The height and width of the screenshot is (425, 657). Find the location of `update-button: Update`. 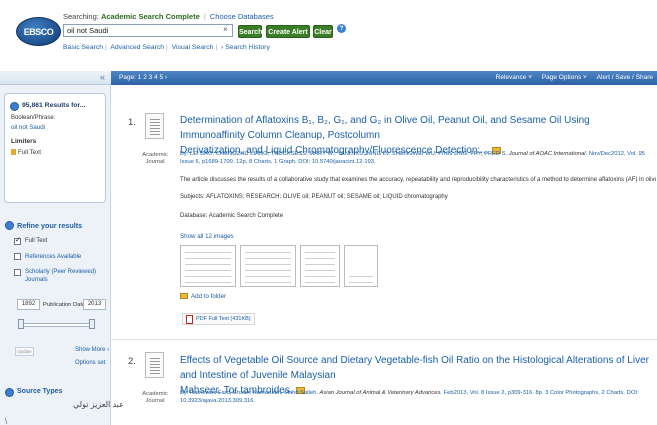

update-button: Update is located at coordinates (24, 351).